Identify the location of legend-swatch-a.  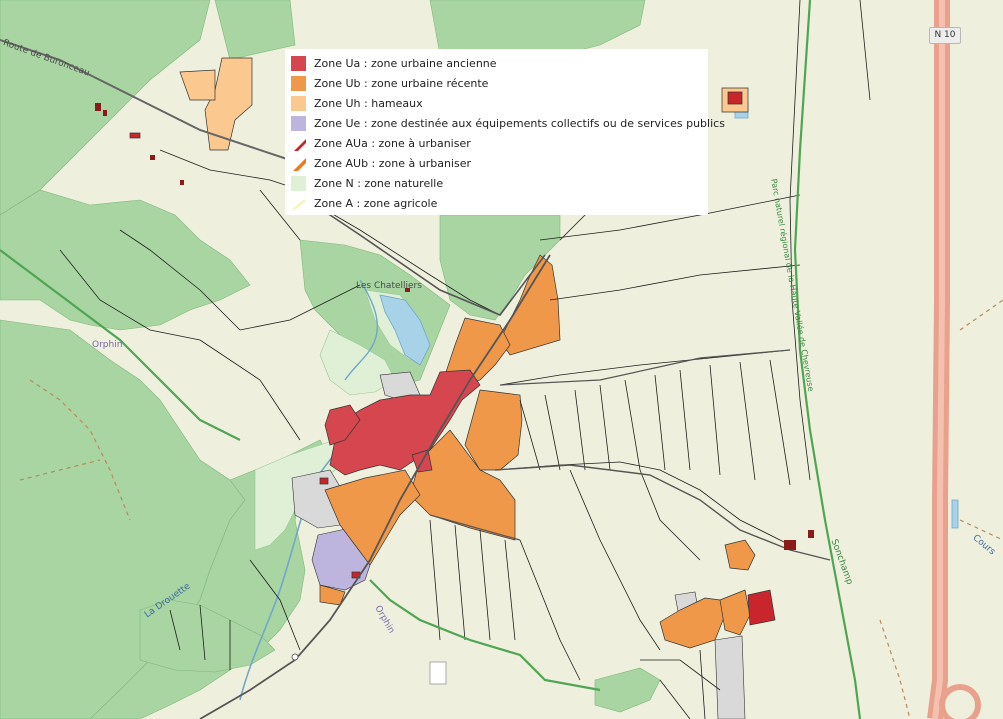
(299, 204).